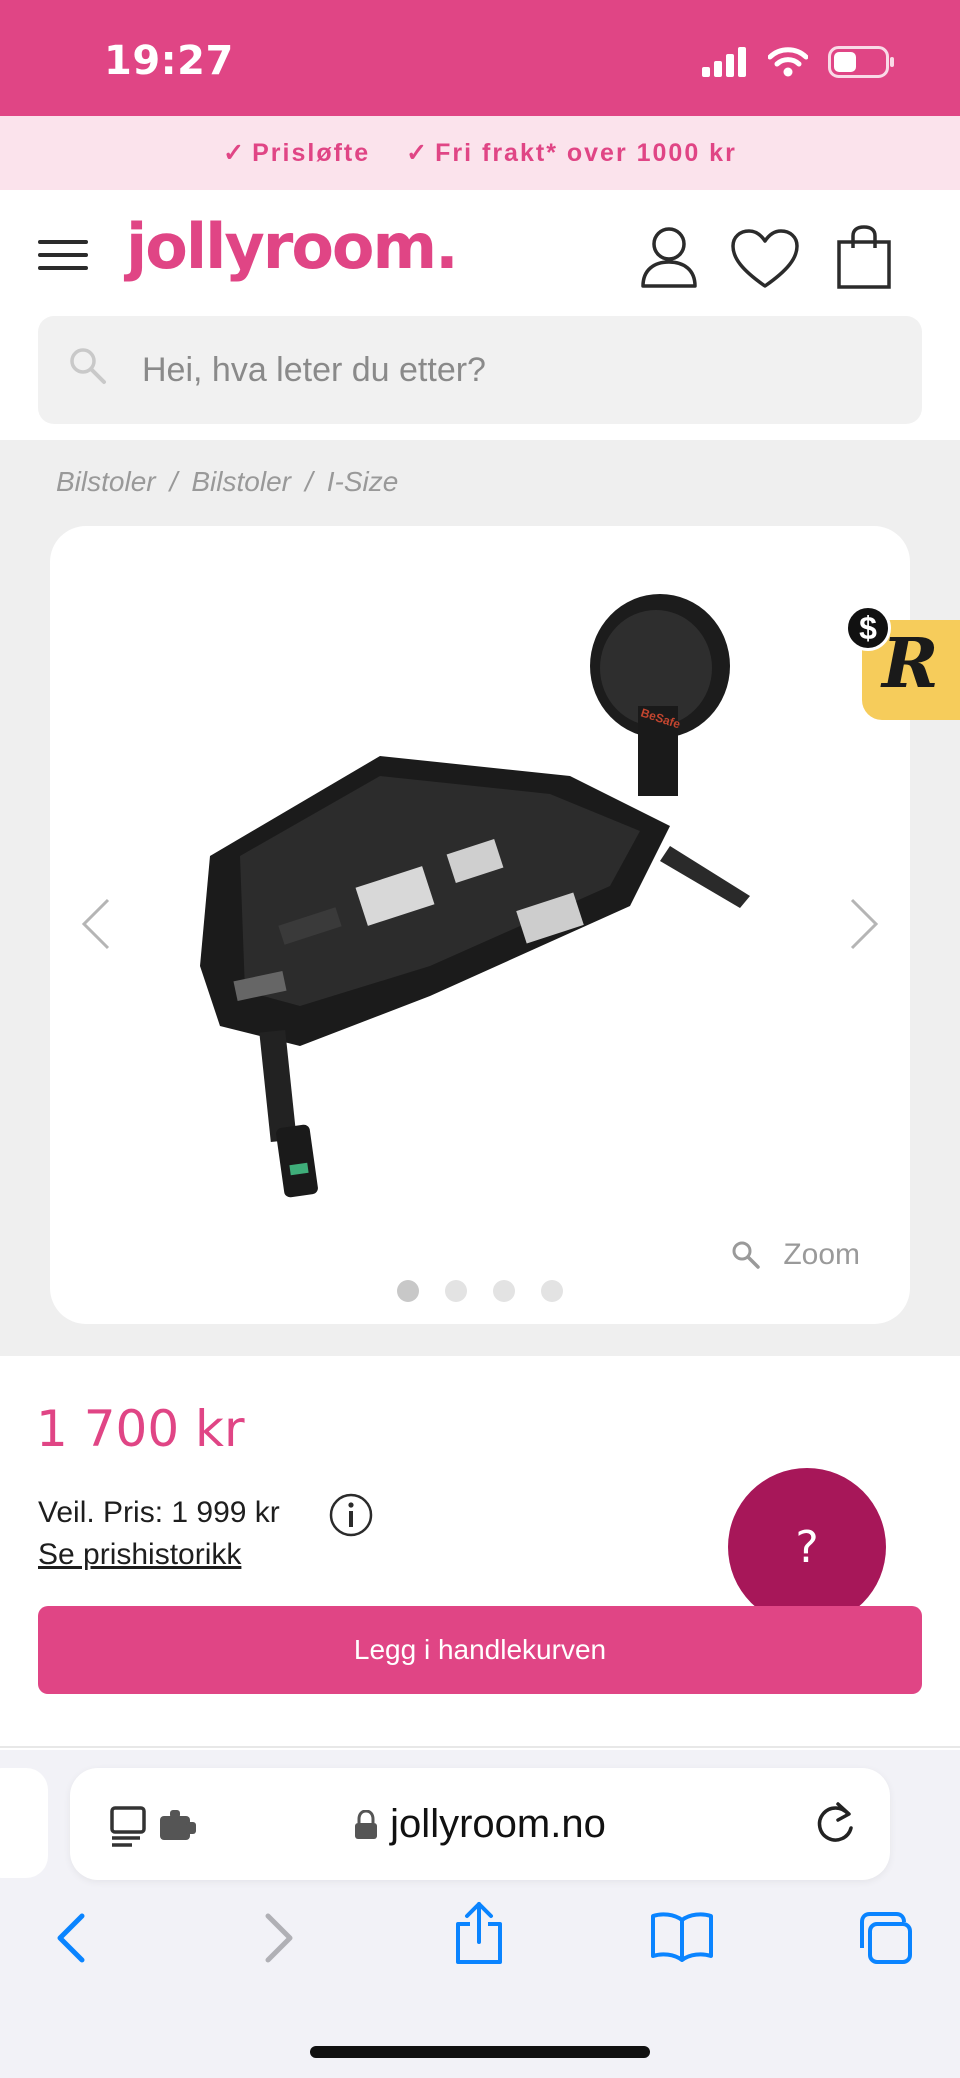 The image size is (960, 2078). I want to click on next-image-arrow-icon, so click(865, 924).